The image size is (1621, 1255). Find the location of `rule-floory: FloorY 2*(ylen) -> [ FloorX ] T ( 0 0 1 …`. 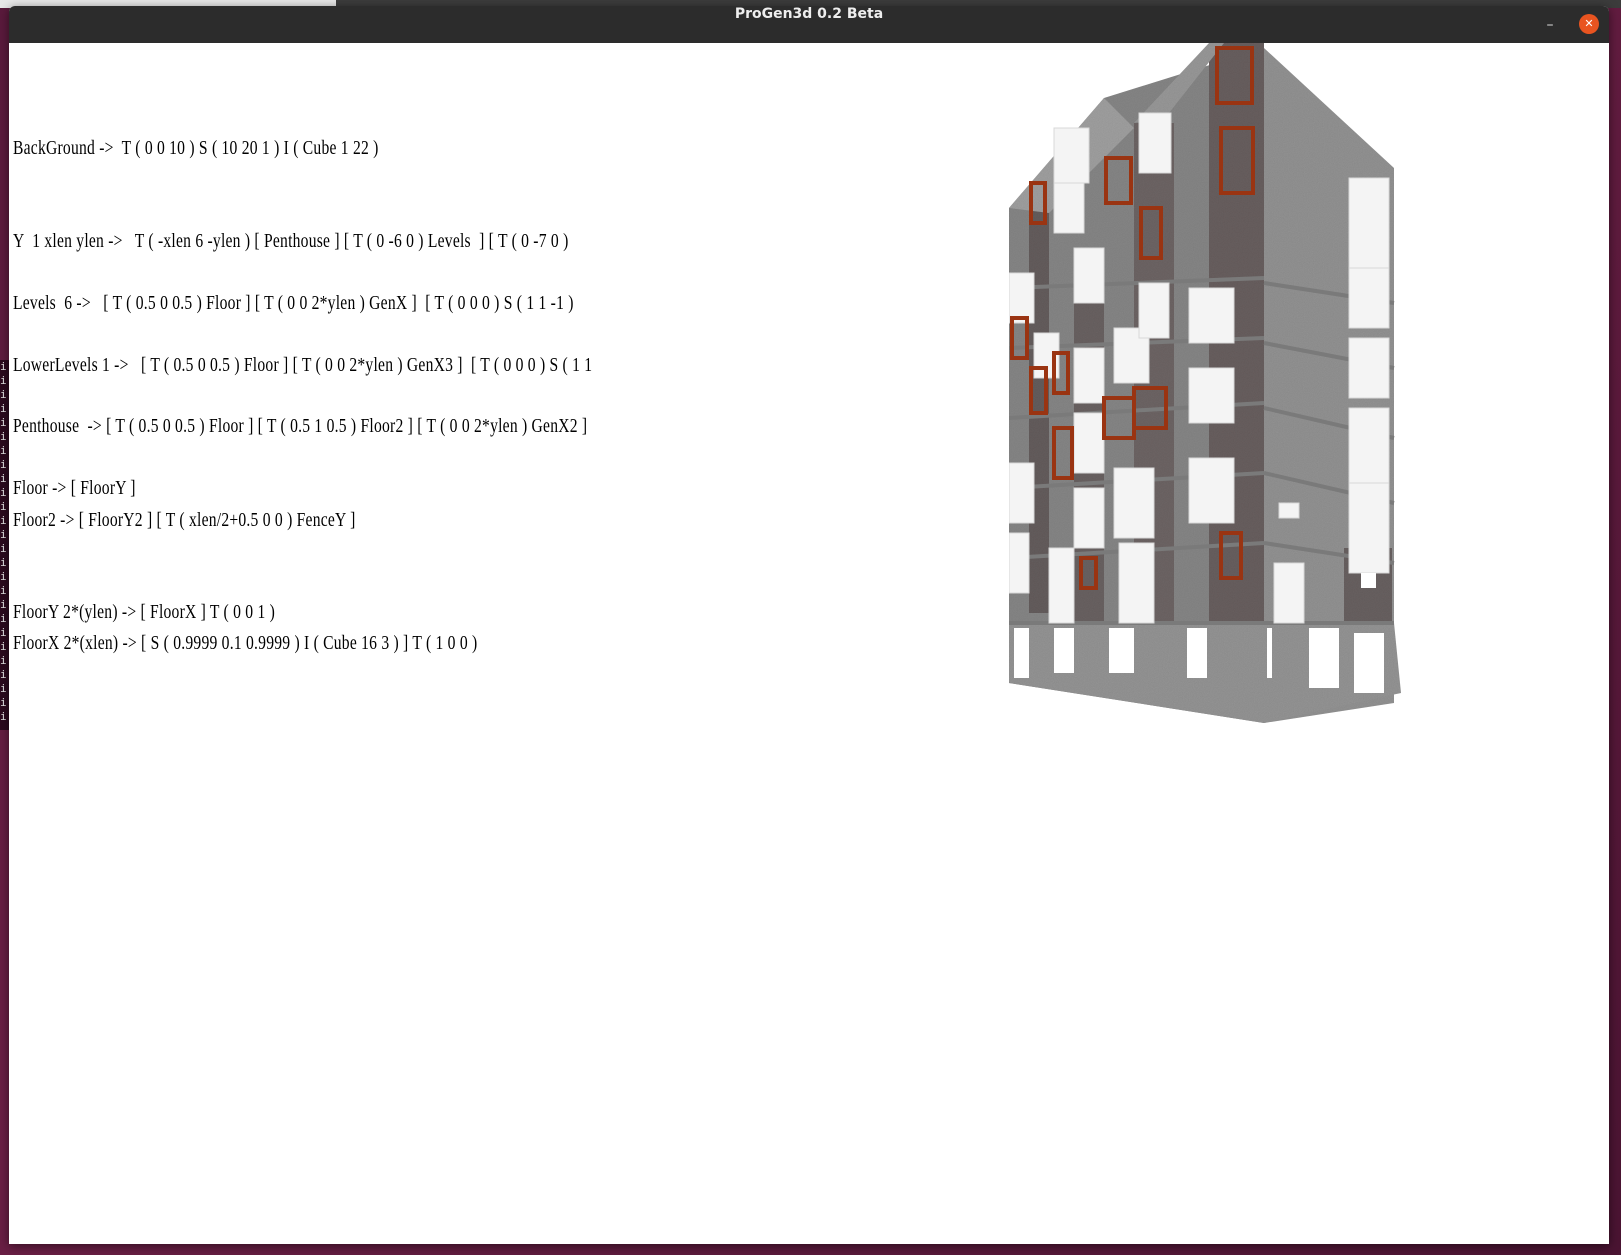

rule-floory: FloorY 2*(ylen) -> [ FloorX ] T ( 0 0 1 … is located at coordinates (144, 612).